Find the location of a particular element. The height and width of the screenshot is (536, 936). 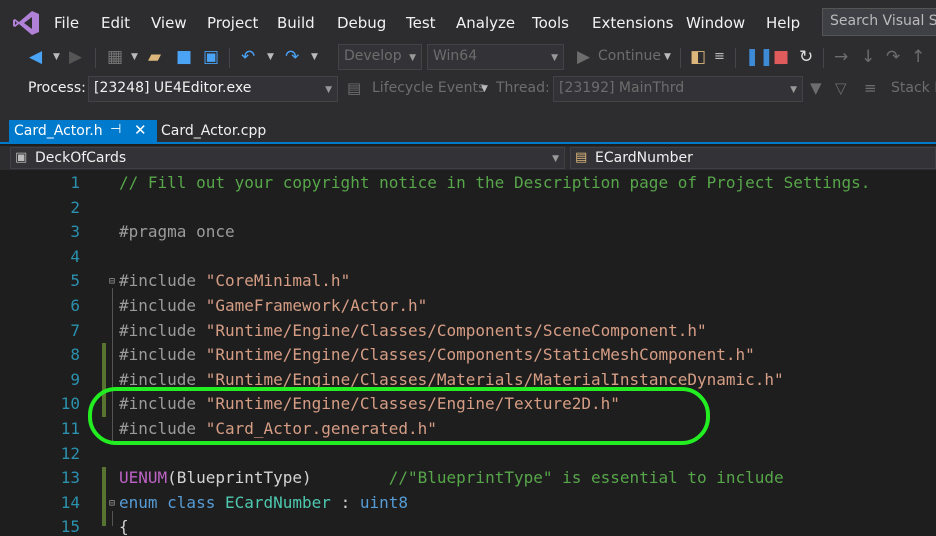

code-token: UENUM is located at coordinates (143, 477).